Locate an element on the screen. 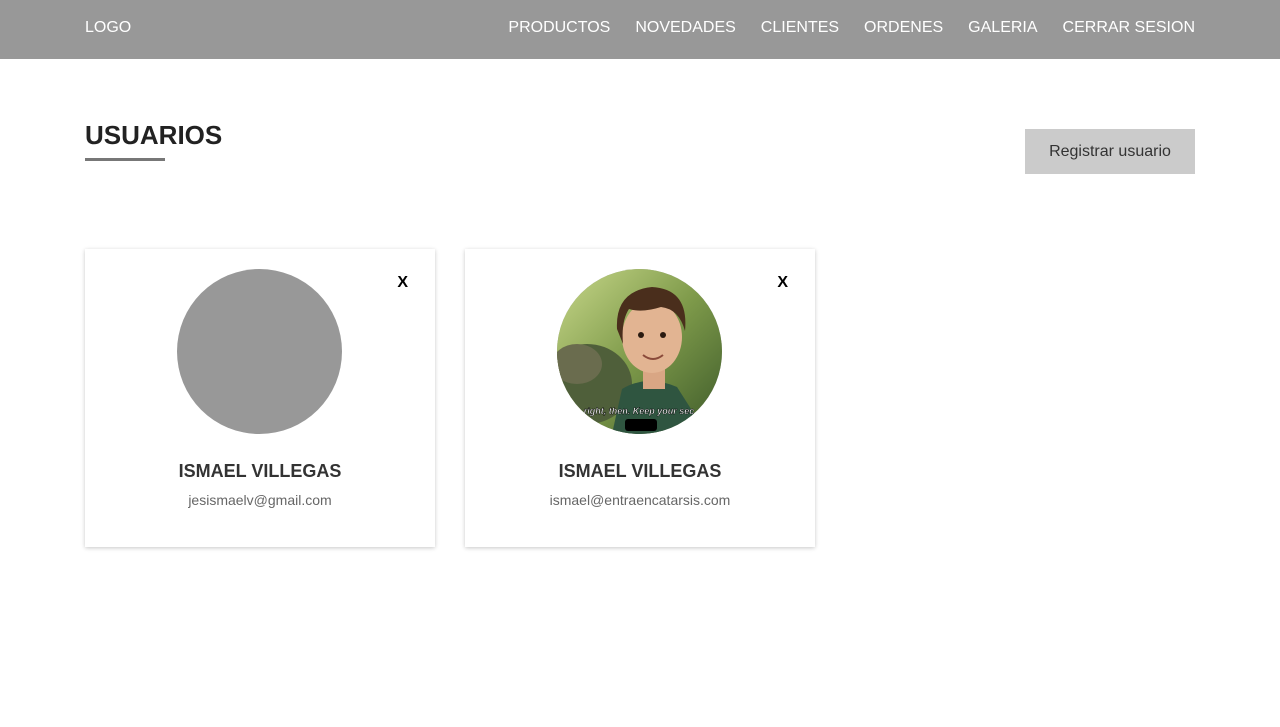 The image size is (1280, 727). nav-link-productos: PRODUCTOS is located at coordinates (559, 28).